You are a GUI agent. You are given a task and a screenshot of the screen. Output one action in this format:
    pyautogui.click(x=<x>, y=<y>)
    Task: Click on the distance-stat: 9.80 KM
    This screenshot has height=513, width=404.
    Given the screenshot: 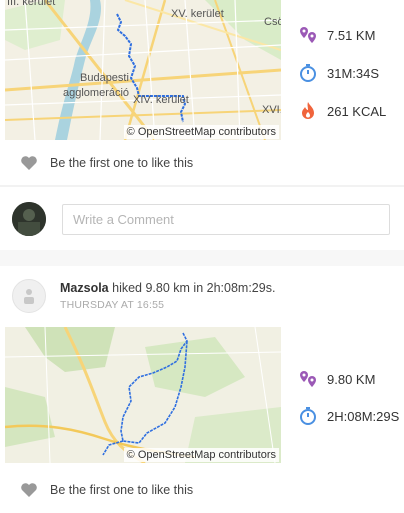 What is the action you would take?
    pyautogui.click(x=336, y=379)
    